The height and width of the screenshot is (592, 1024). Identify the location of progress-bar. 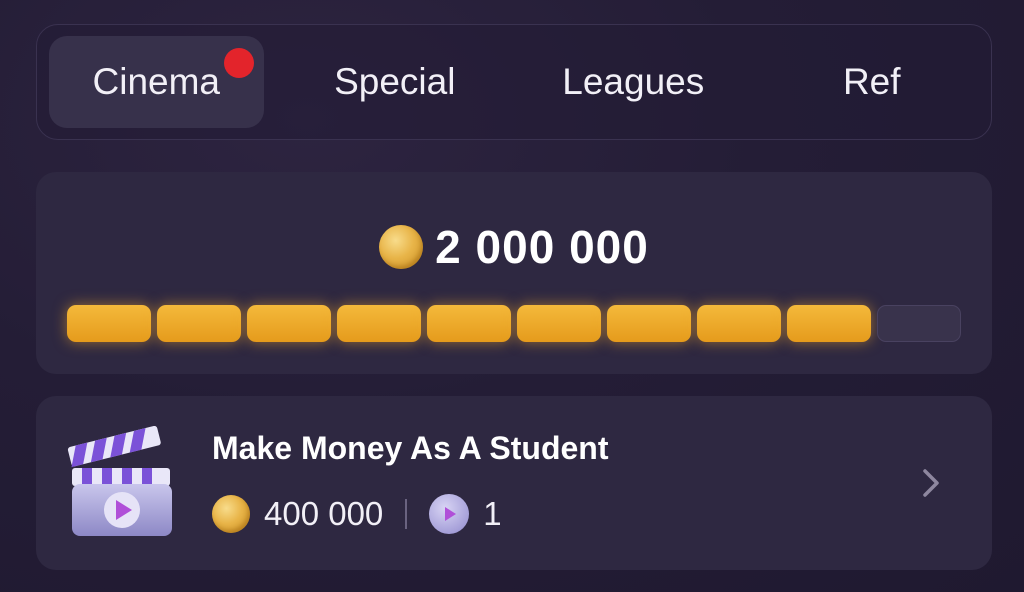
(514, 323).